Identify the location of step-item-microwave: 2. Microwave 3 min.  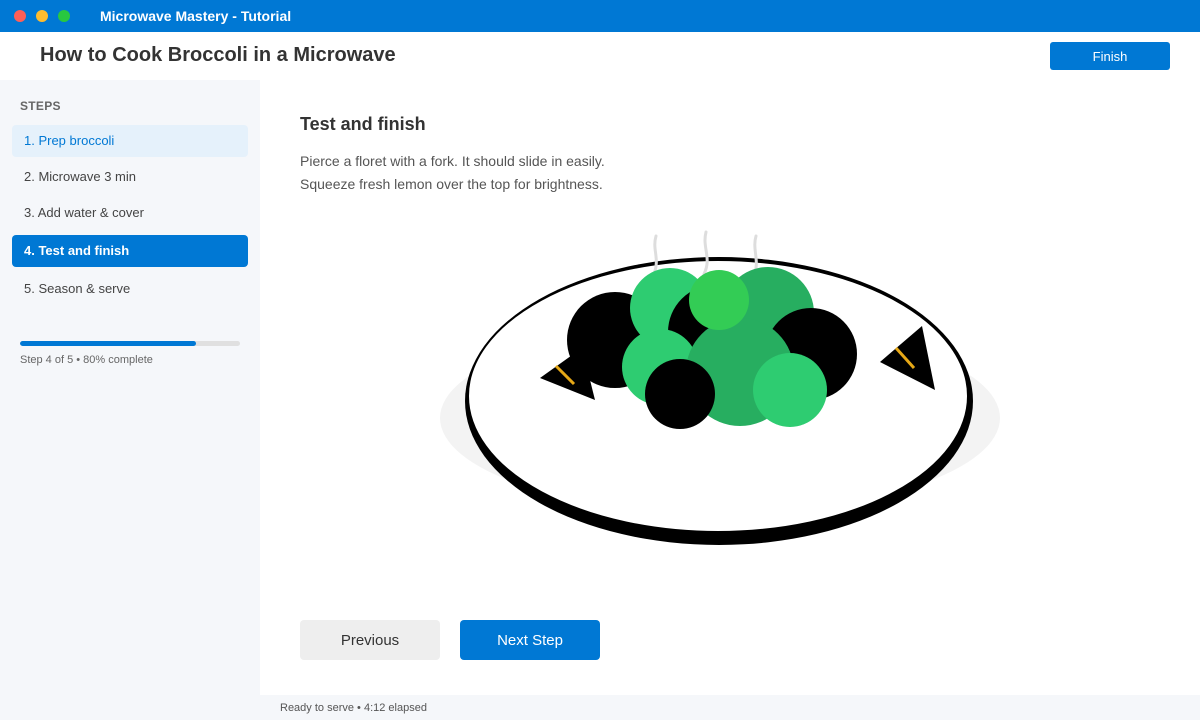
(130, 177).